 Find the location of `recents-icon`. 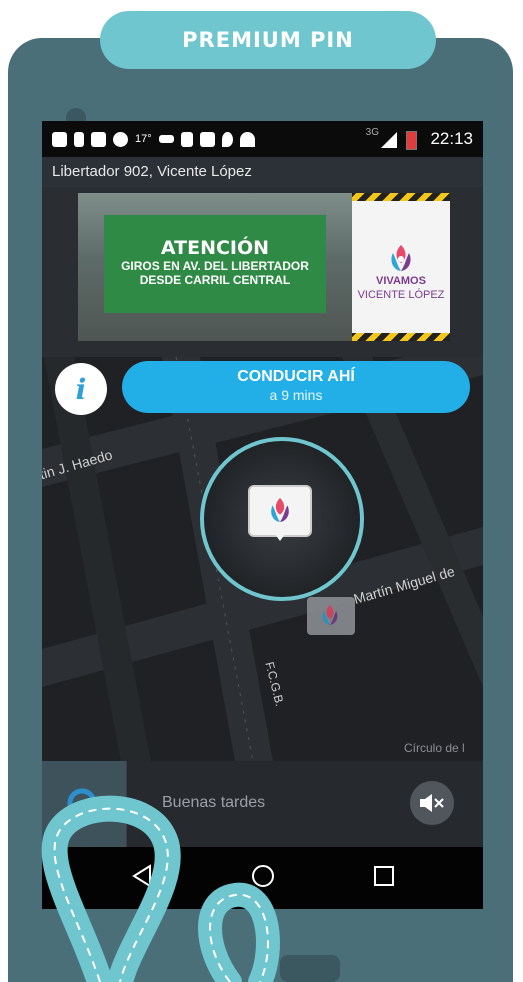

recents-icon is located at coordinates (384, 876).